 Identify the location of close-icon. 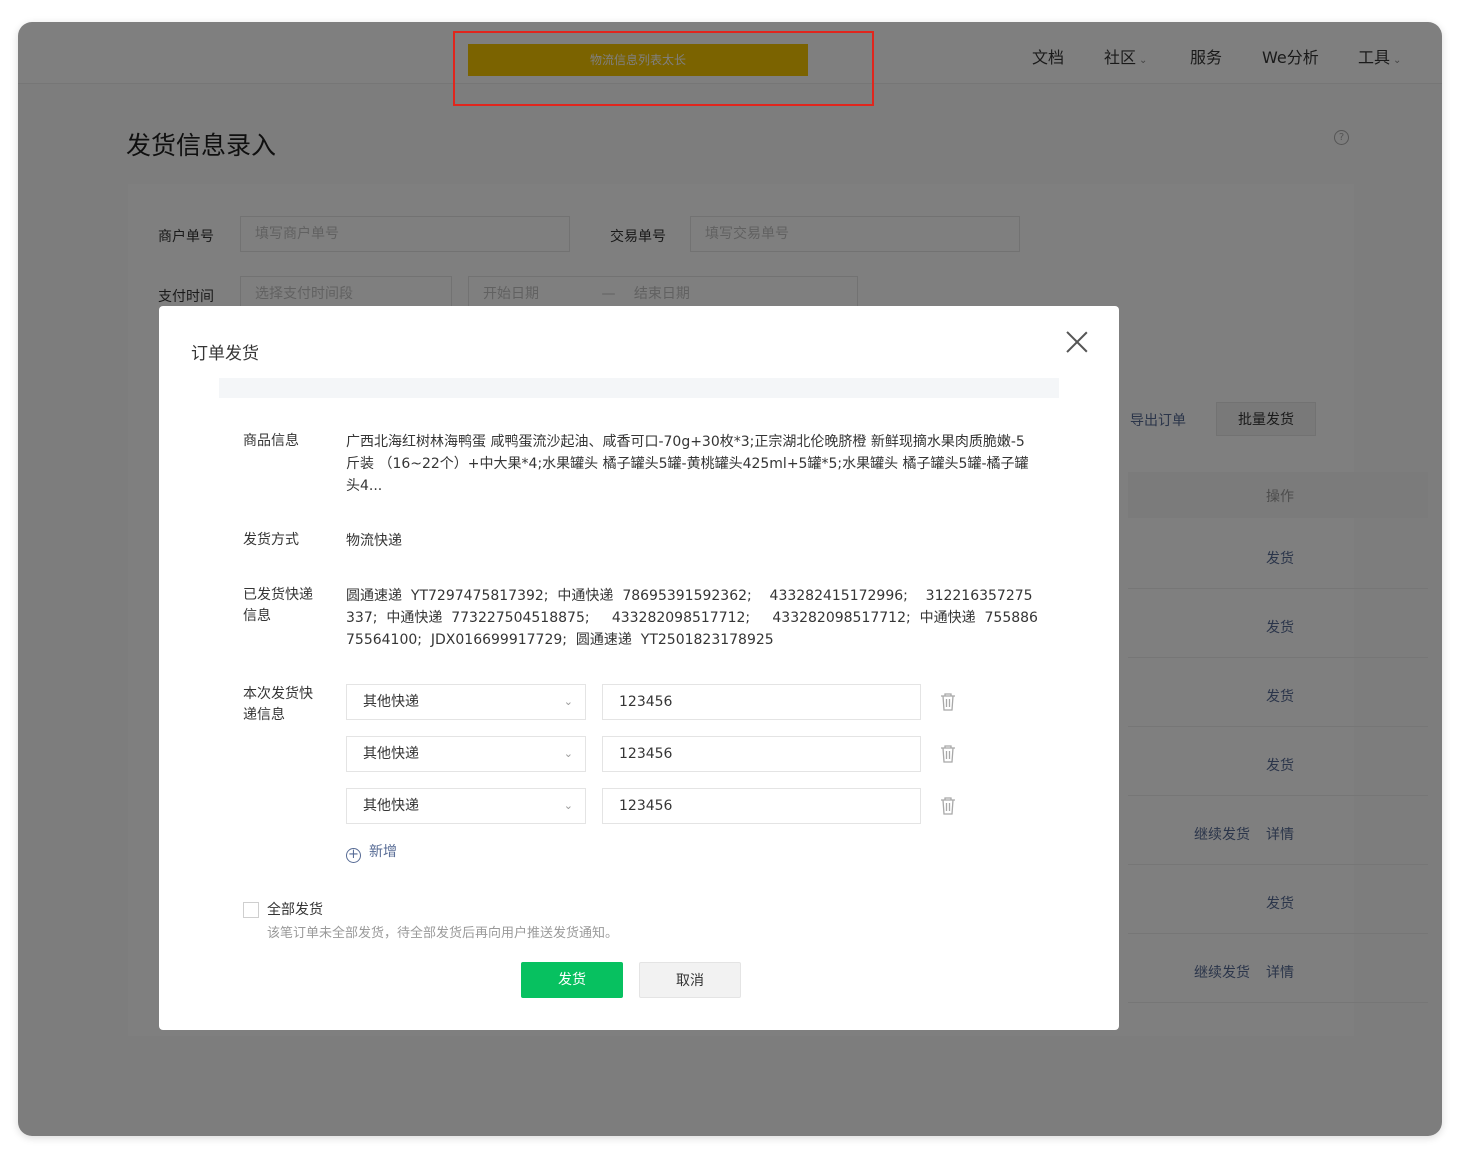
(1077, 342).